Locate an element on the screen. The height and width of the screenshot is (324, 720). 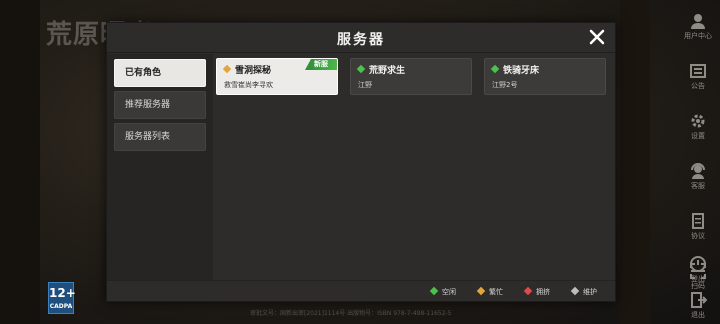
tab-existing-roles: 已有角色 is located at coordinates (160, 73).